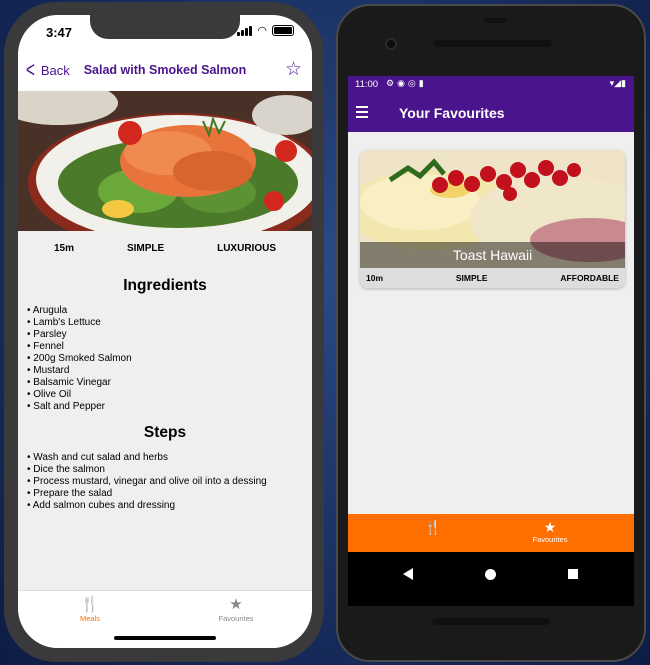  I want to click on step-item: Add salmon cubes and dressing, so click(147, 506).